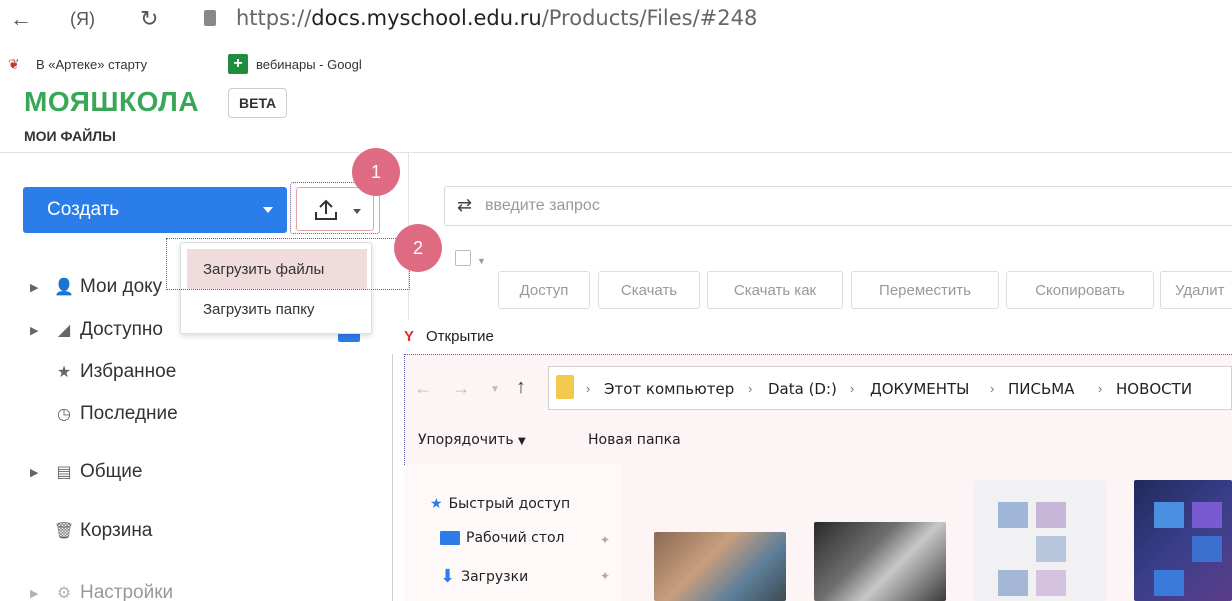  Describe the element at coordinates (127, 591) in the screenshot. I see `sidebar-item-label: Настройки` at that location.